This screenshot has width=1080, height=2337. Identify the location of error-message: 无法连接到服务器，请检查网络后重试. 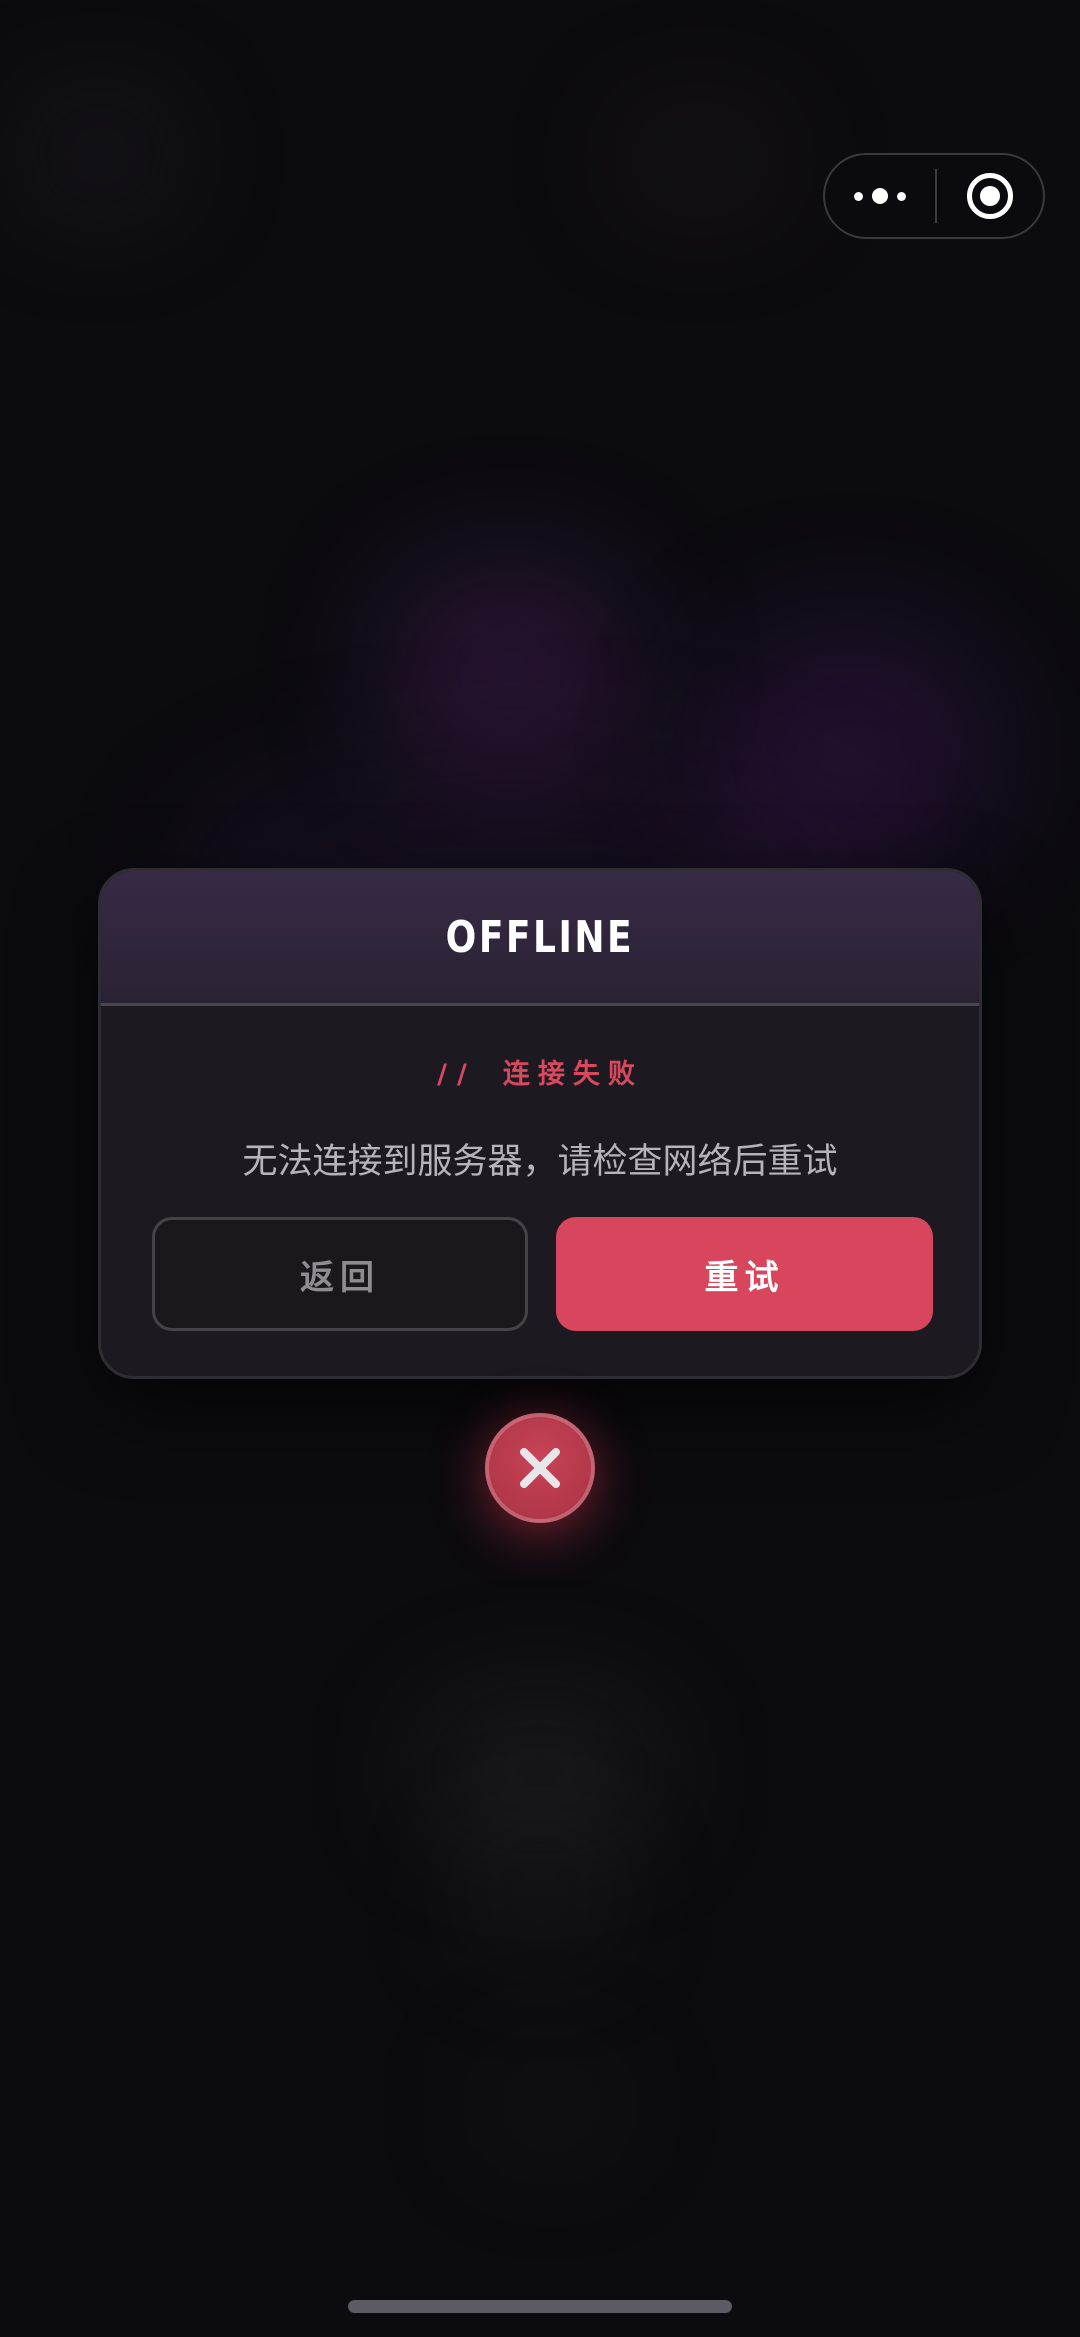
(540, 1162).